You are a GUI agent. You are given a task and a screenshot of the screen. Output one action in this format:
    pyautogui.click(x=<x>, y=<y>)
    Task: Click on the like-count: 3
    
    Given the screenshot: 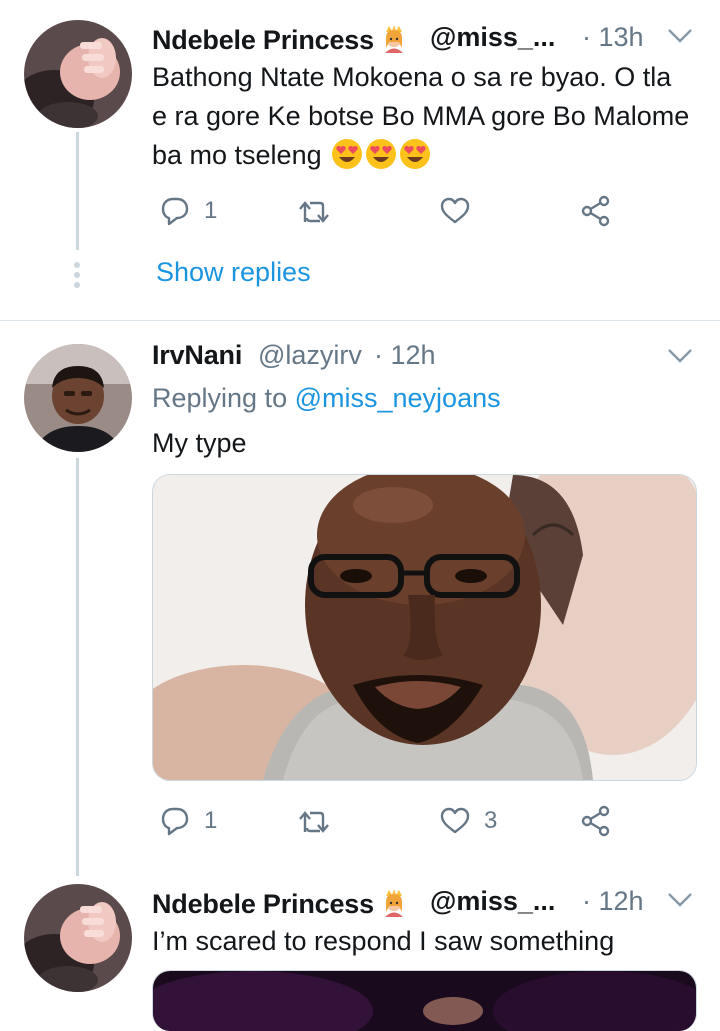 What is the action you would take?
    pyautogui.click(x=491, y=820)
    